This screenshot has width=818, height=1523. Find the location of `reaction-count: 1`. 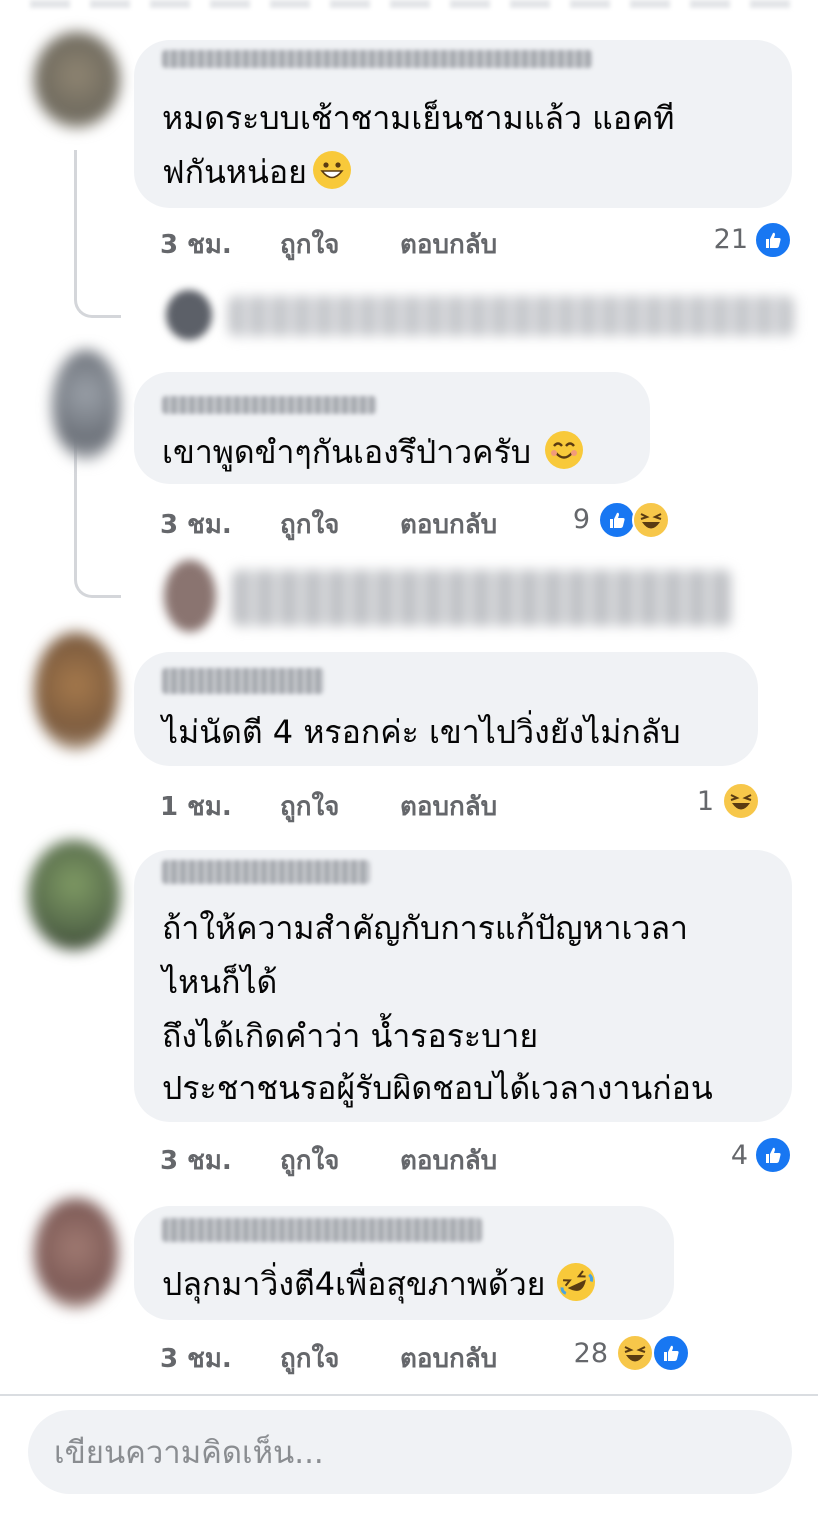

reaction-count: 1 is located at coordinates (697, 801).